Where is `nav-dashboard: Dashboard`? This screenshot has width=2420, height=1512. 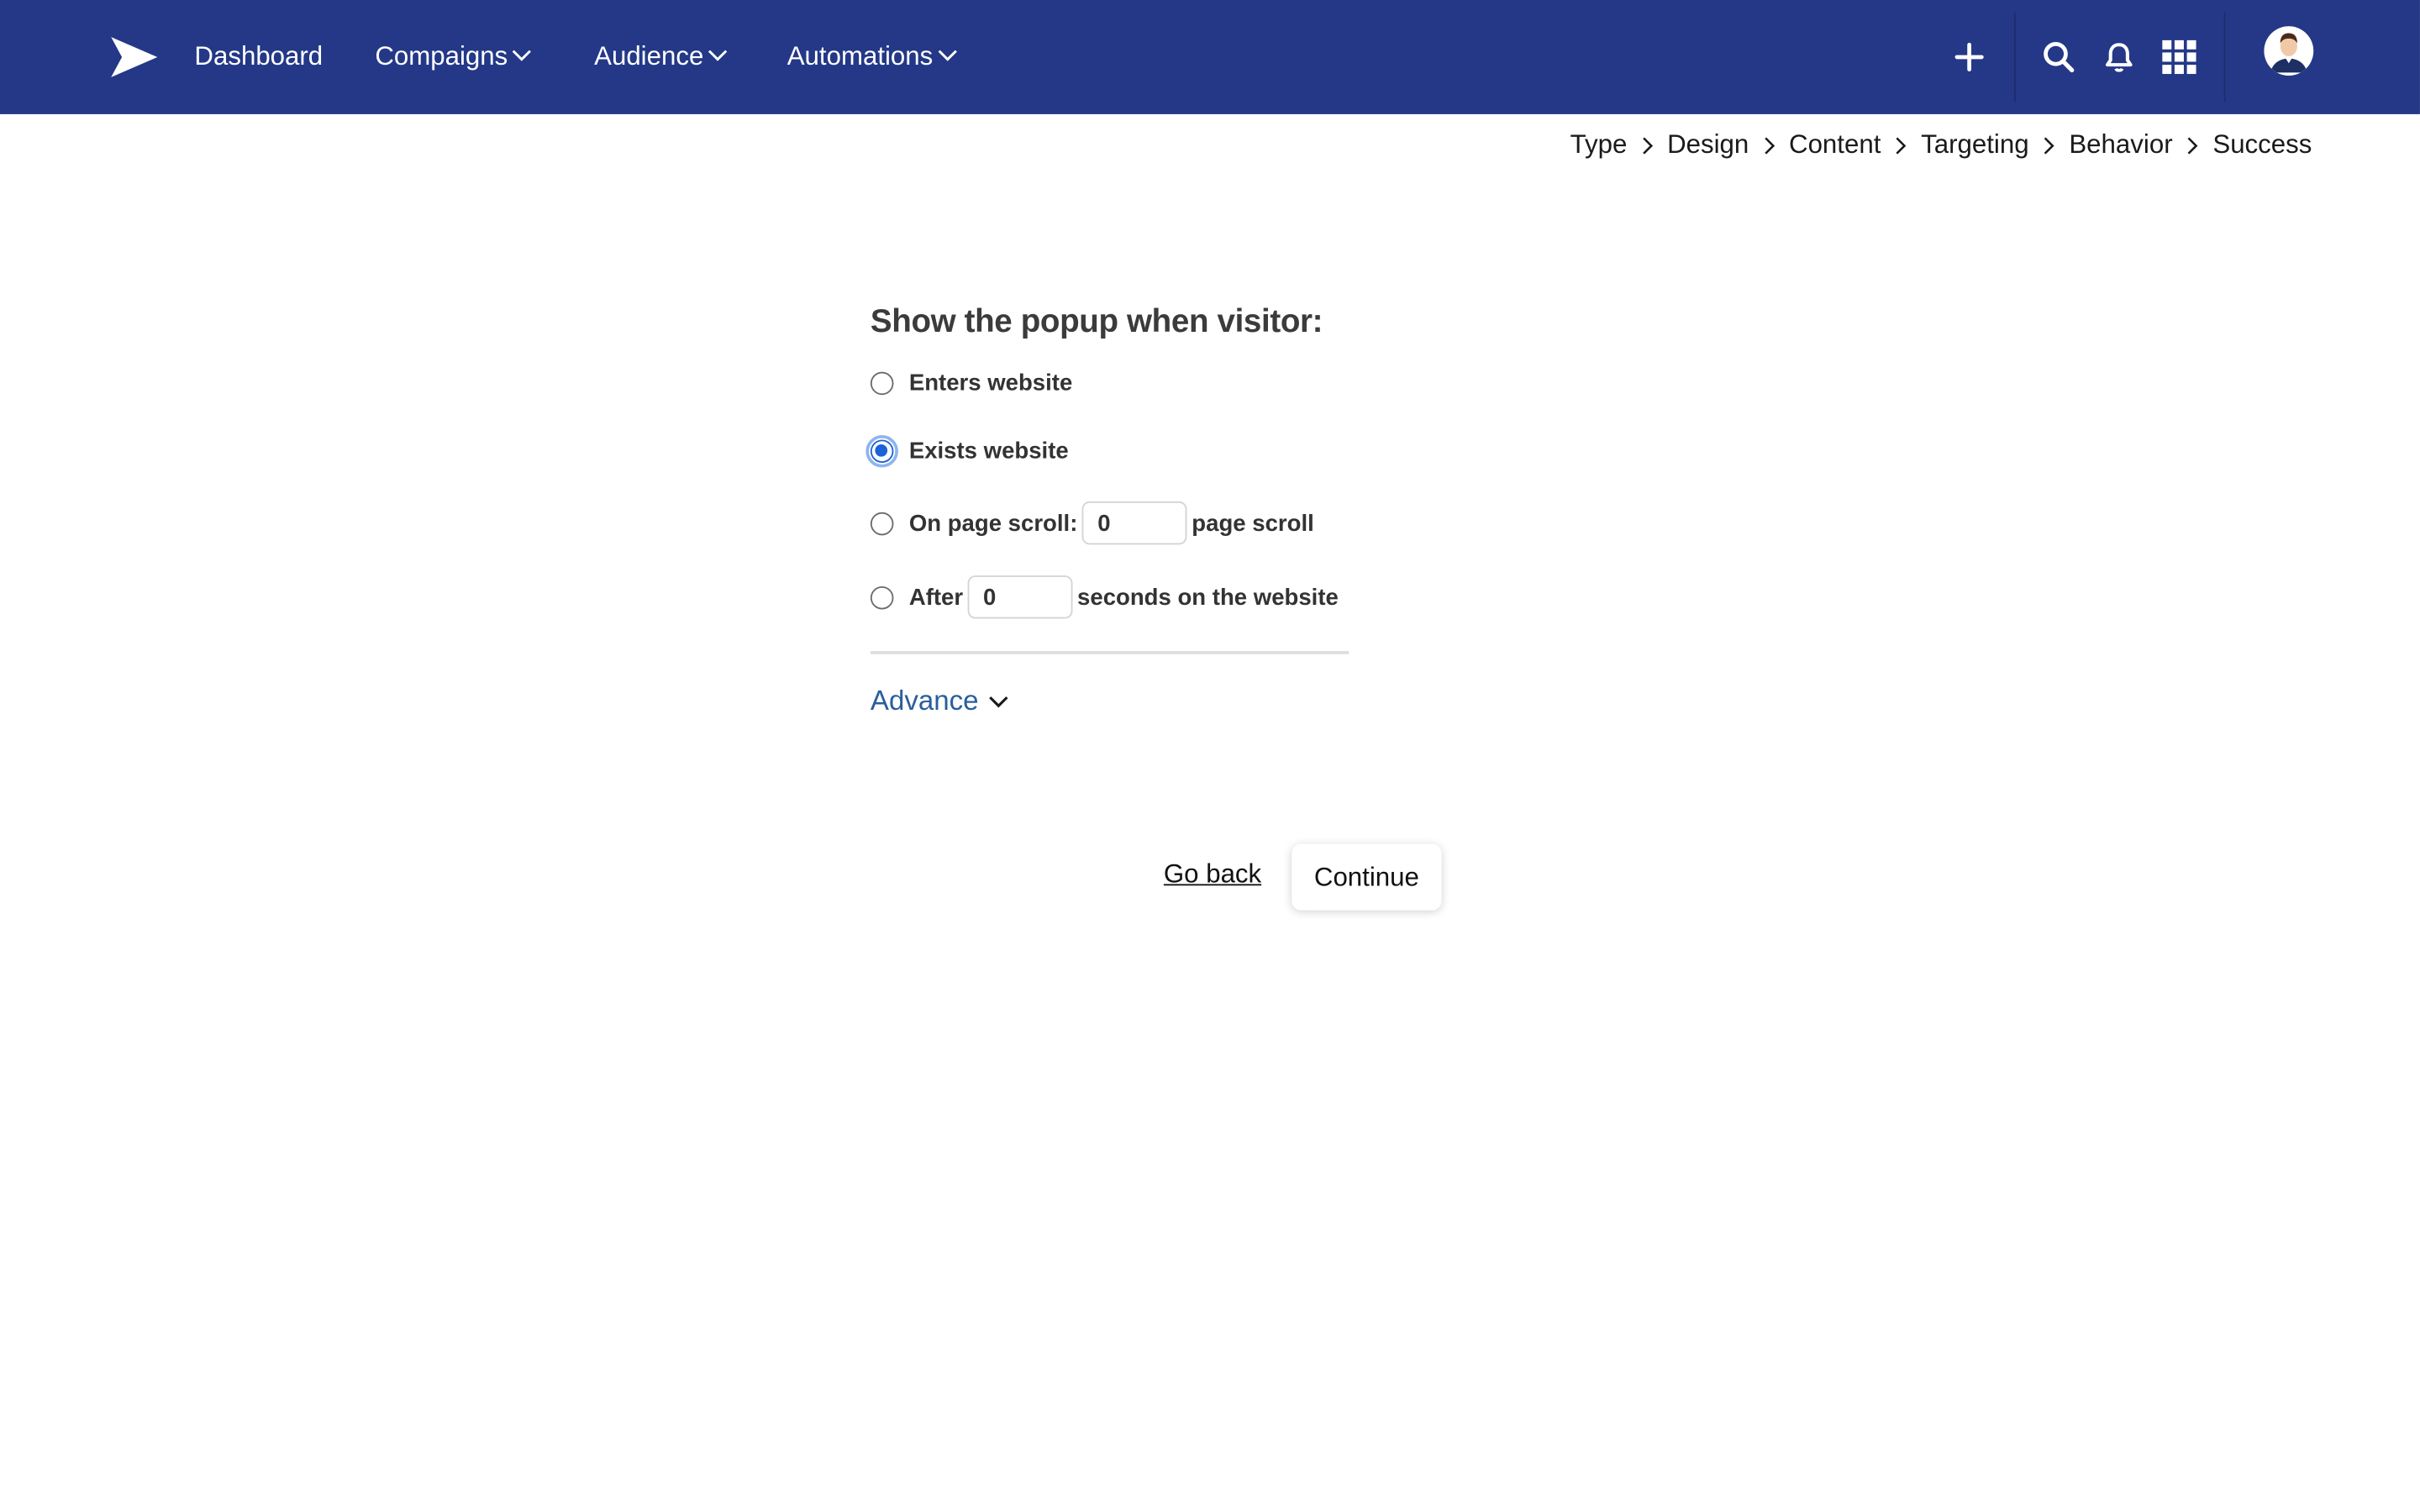
nav-dashboard: Dashboard is located at coordinates (258, 57).